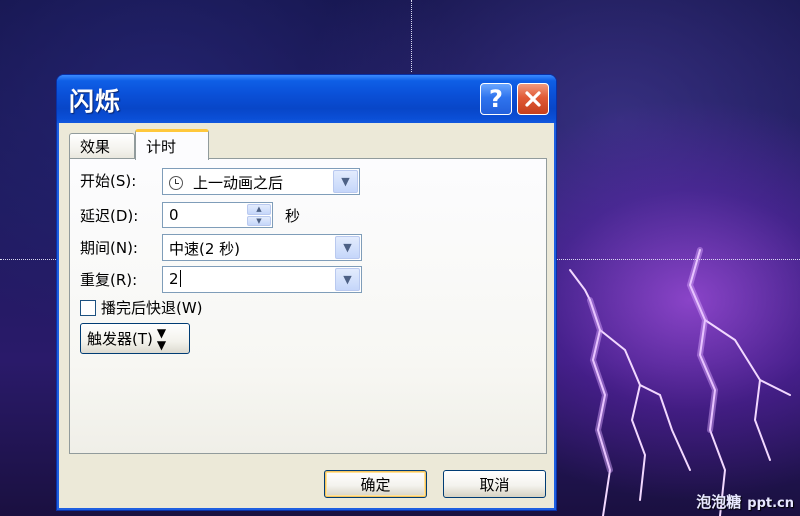 The image size is (800, 516). What do you see at coordinates (293, 216) in the screenshot?
I see `delay-unit: 秒` at bounding box center [293, 216].